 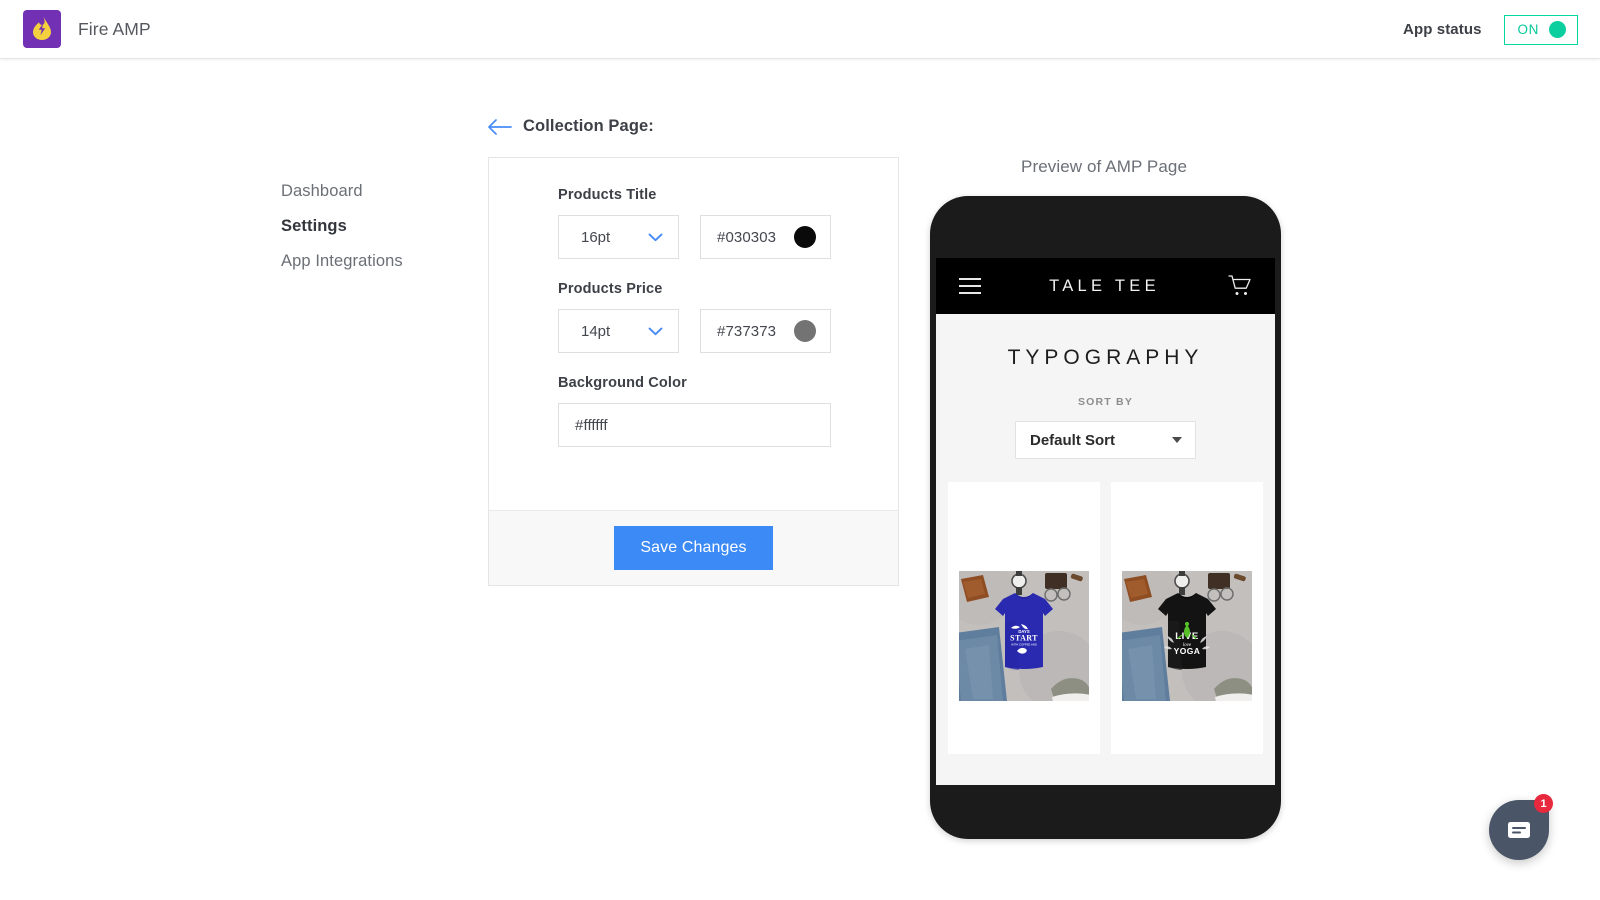 I want to click on products-price-size-value: 14pt, so click(x=596, y=331).